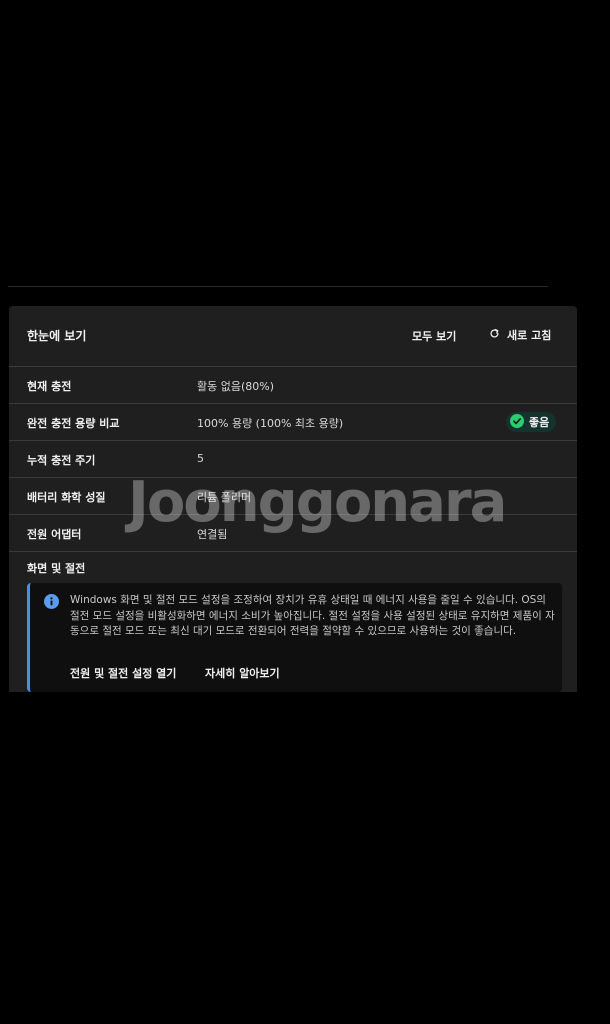 The height and width of the screenshot is (1024, 610). Describe the element at coordinates (200, 458) in the screenshot. I see `row-value: 5` at that location.